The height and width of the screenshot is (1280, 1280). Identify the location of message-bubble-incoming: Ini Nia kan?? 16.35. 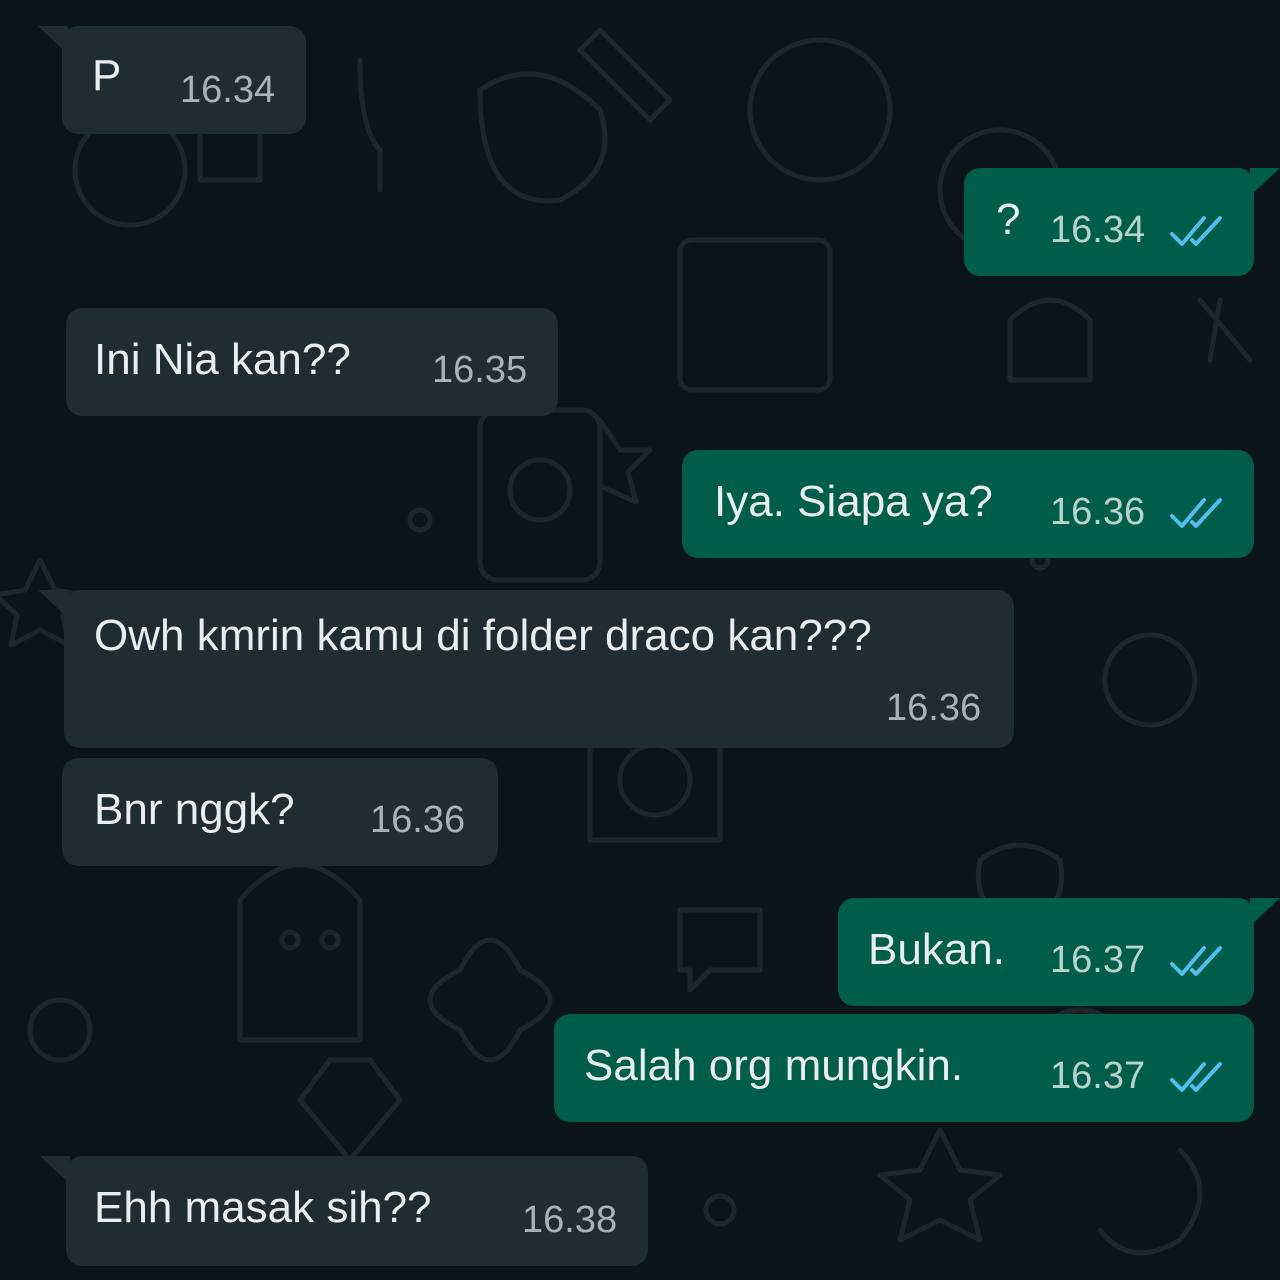
(312, 362).